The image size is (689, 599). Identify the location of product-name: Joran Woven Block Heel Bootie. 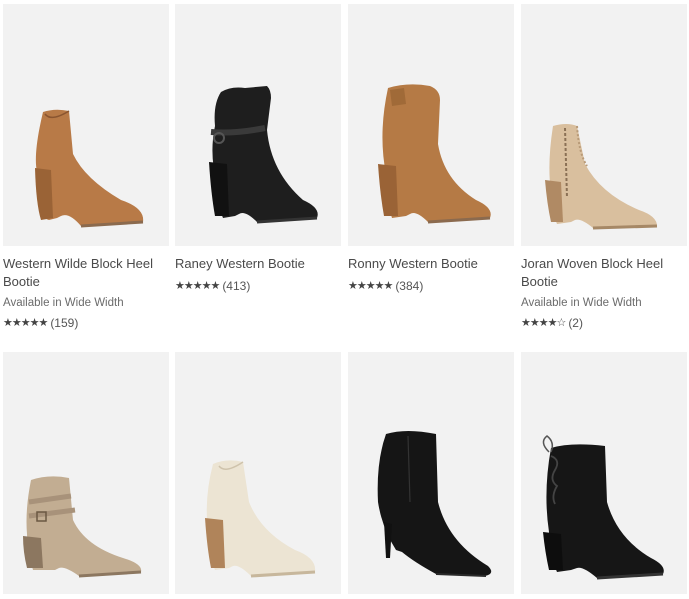
(604, 273).